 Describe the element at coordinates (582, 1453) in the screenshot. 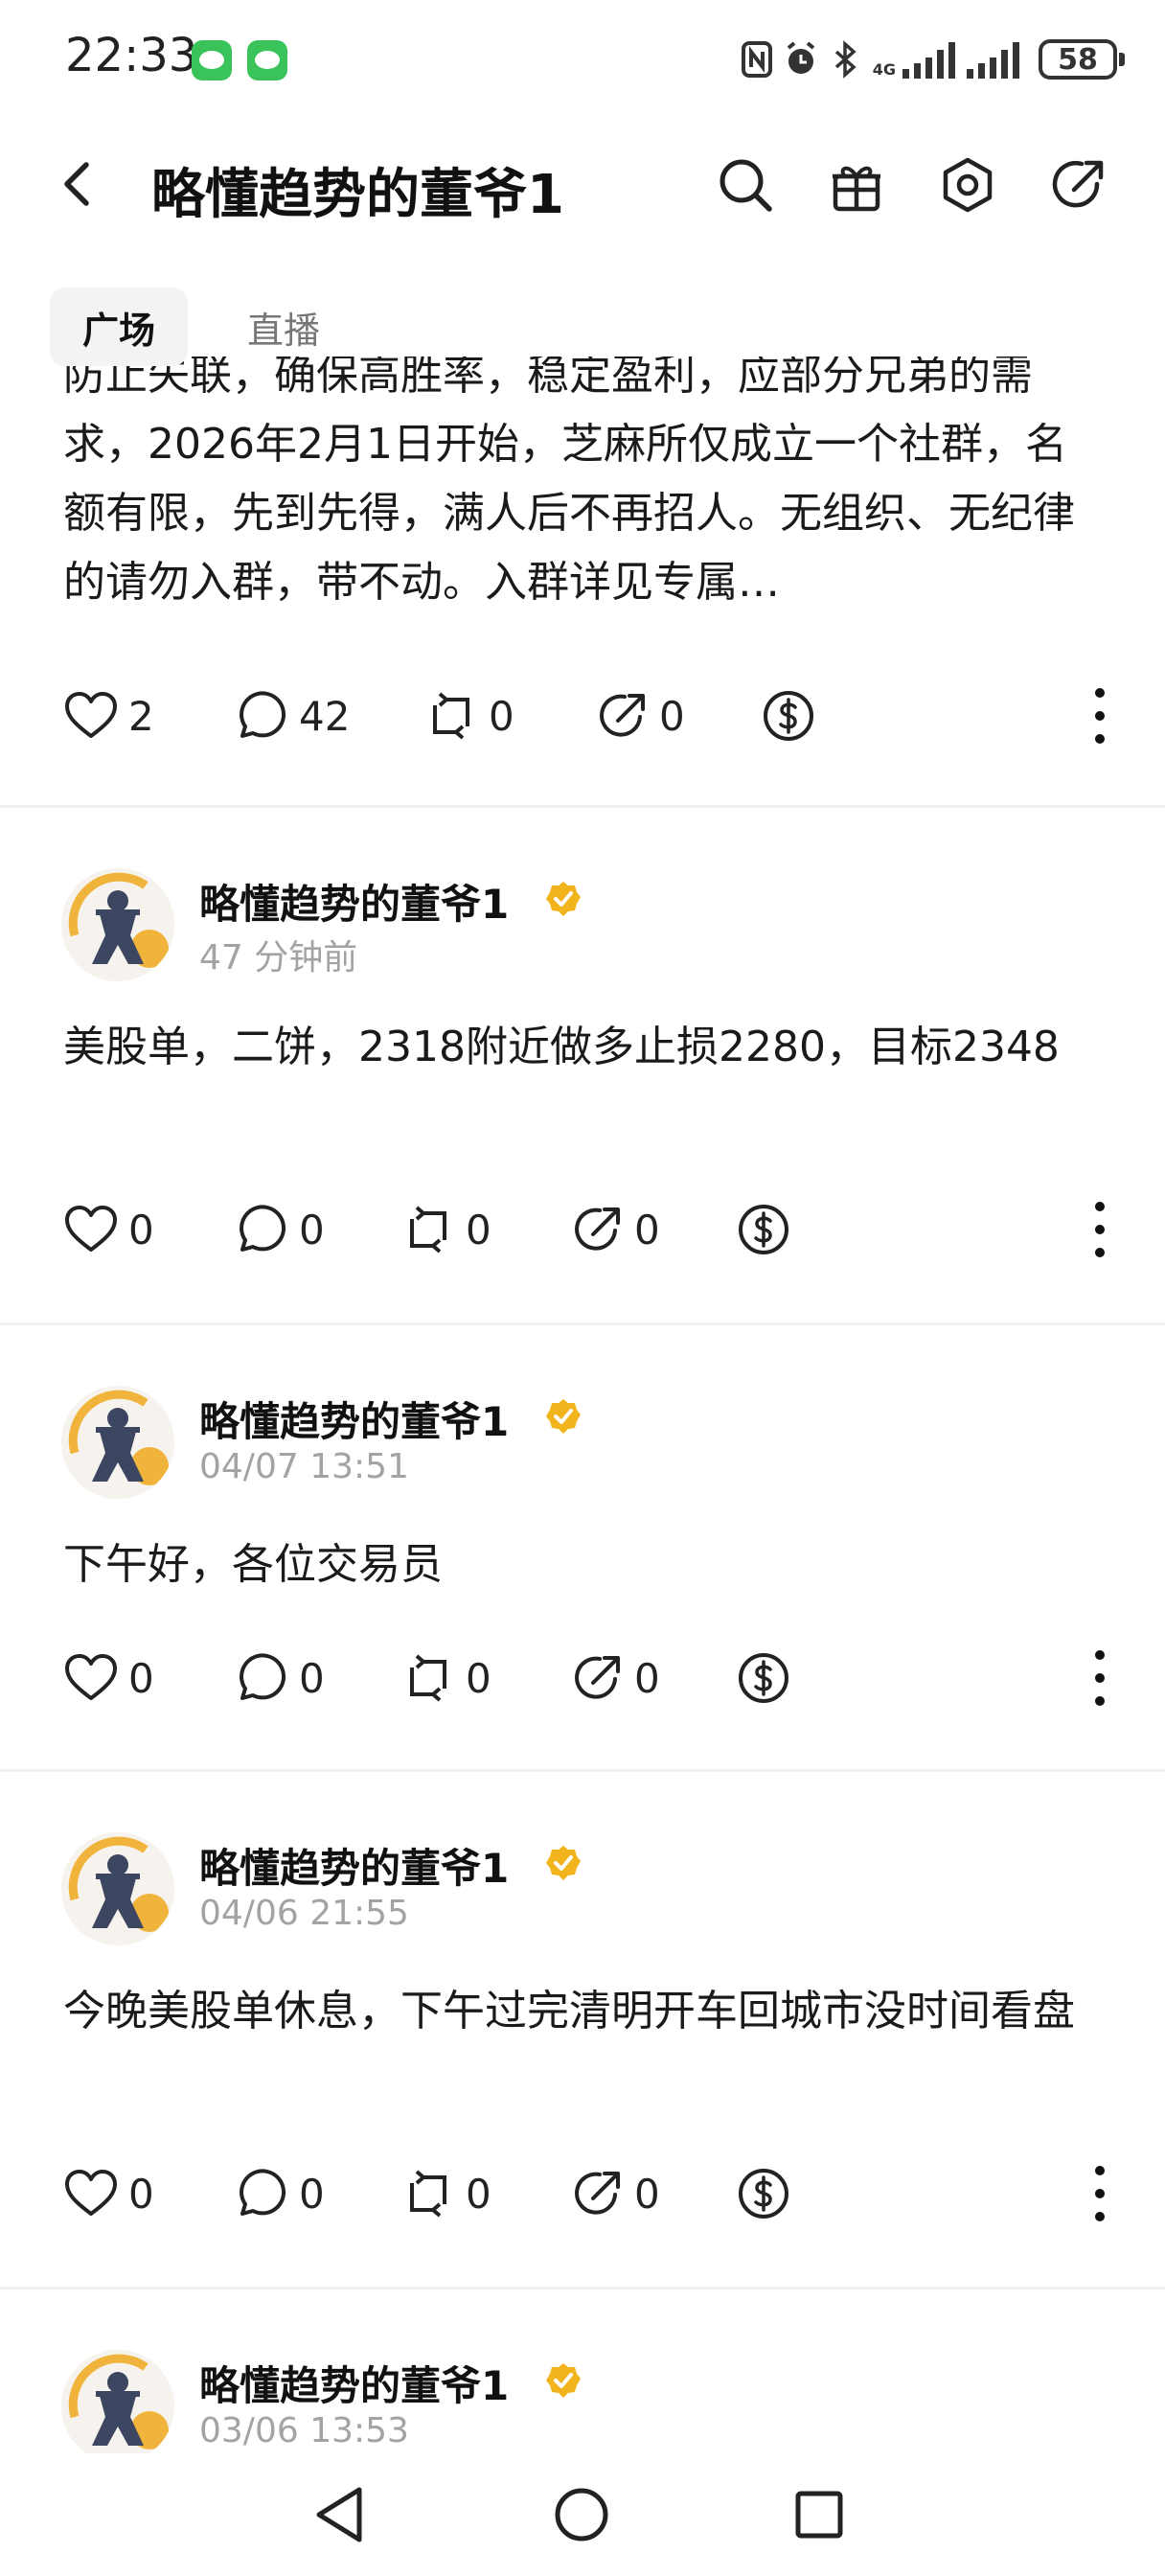

I see `author-row: 略懂趋势的董爷1 04/07 13:51` at that location.